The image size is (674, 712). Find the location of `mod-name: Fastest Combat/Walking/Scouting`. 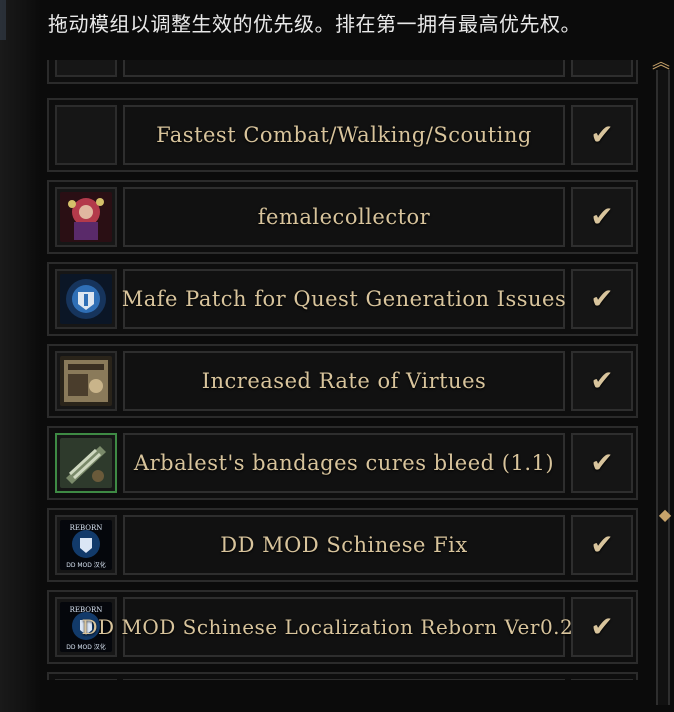

mod-name: Fastest Combat/Walking/Scouting is located at coordinates (344, 135).